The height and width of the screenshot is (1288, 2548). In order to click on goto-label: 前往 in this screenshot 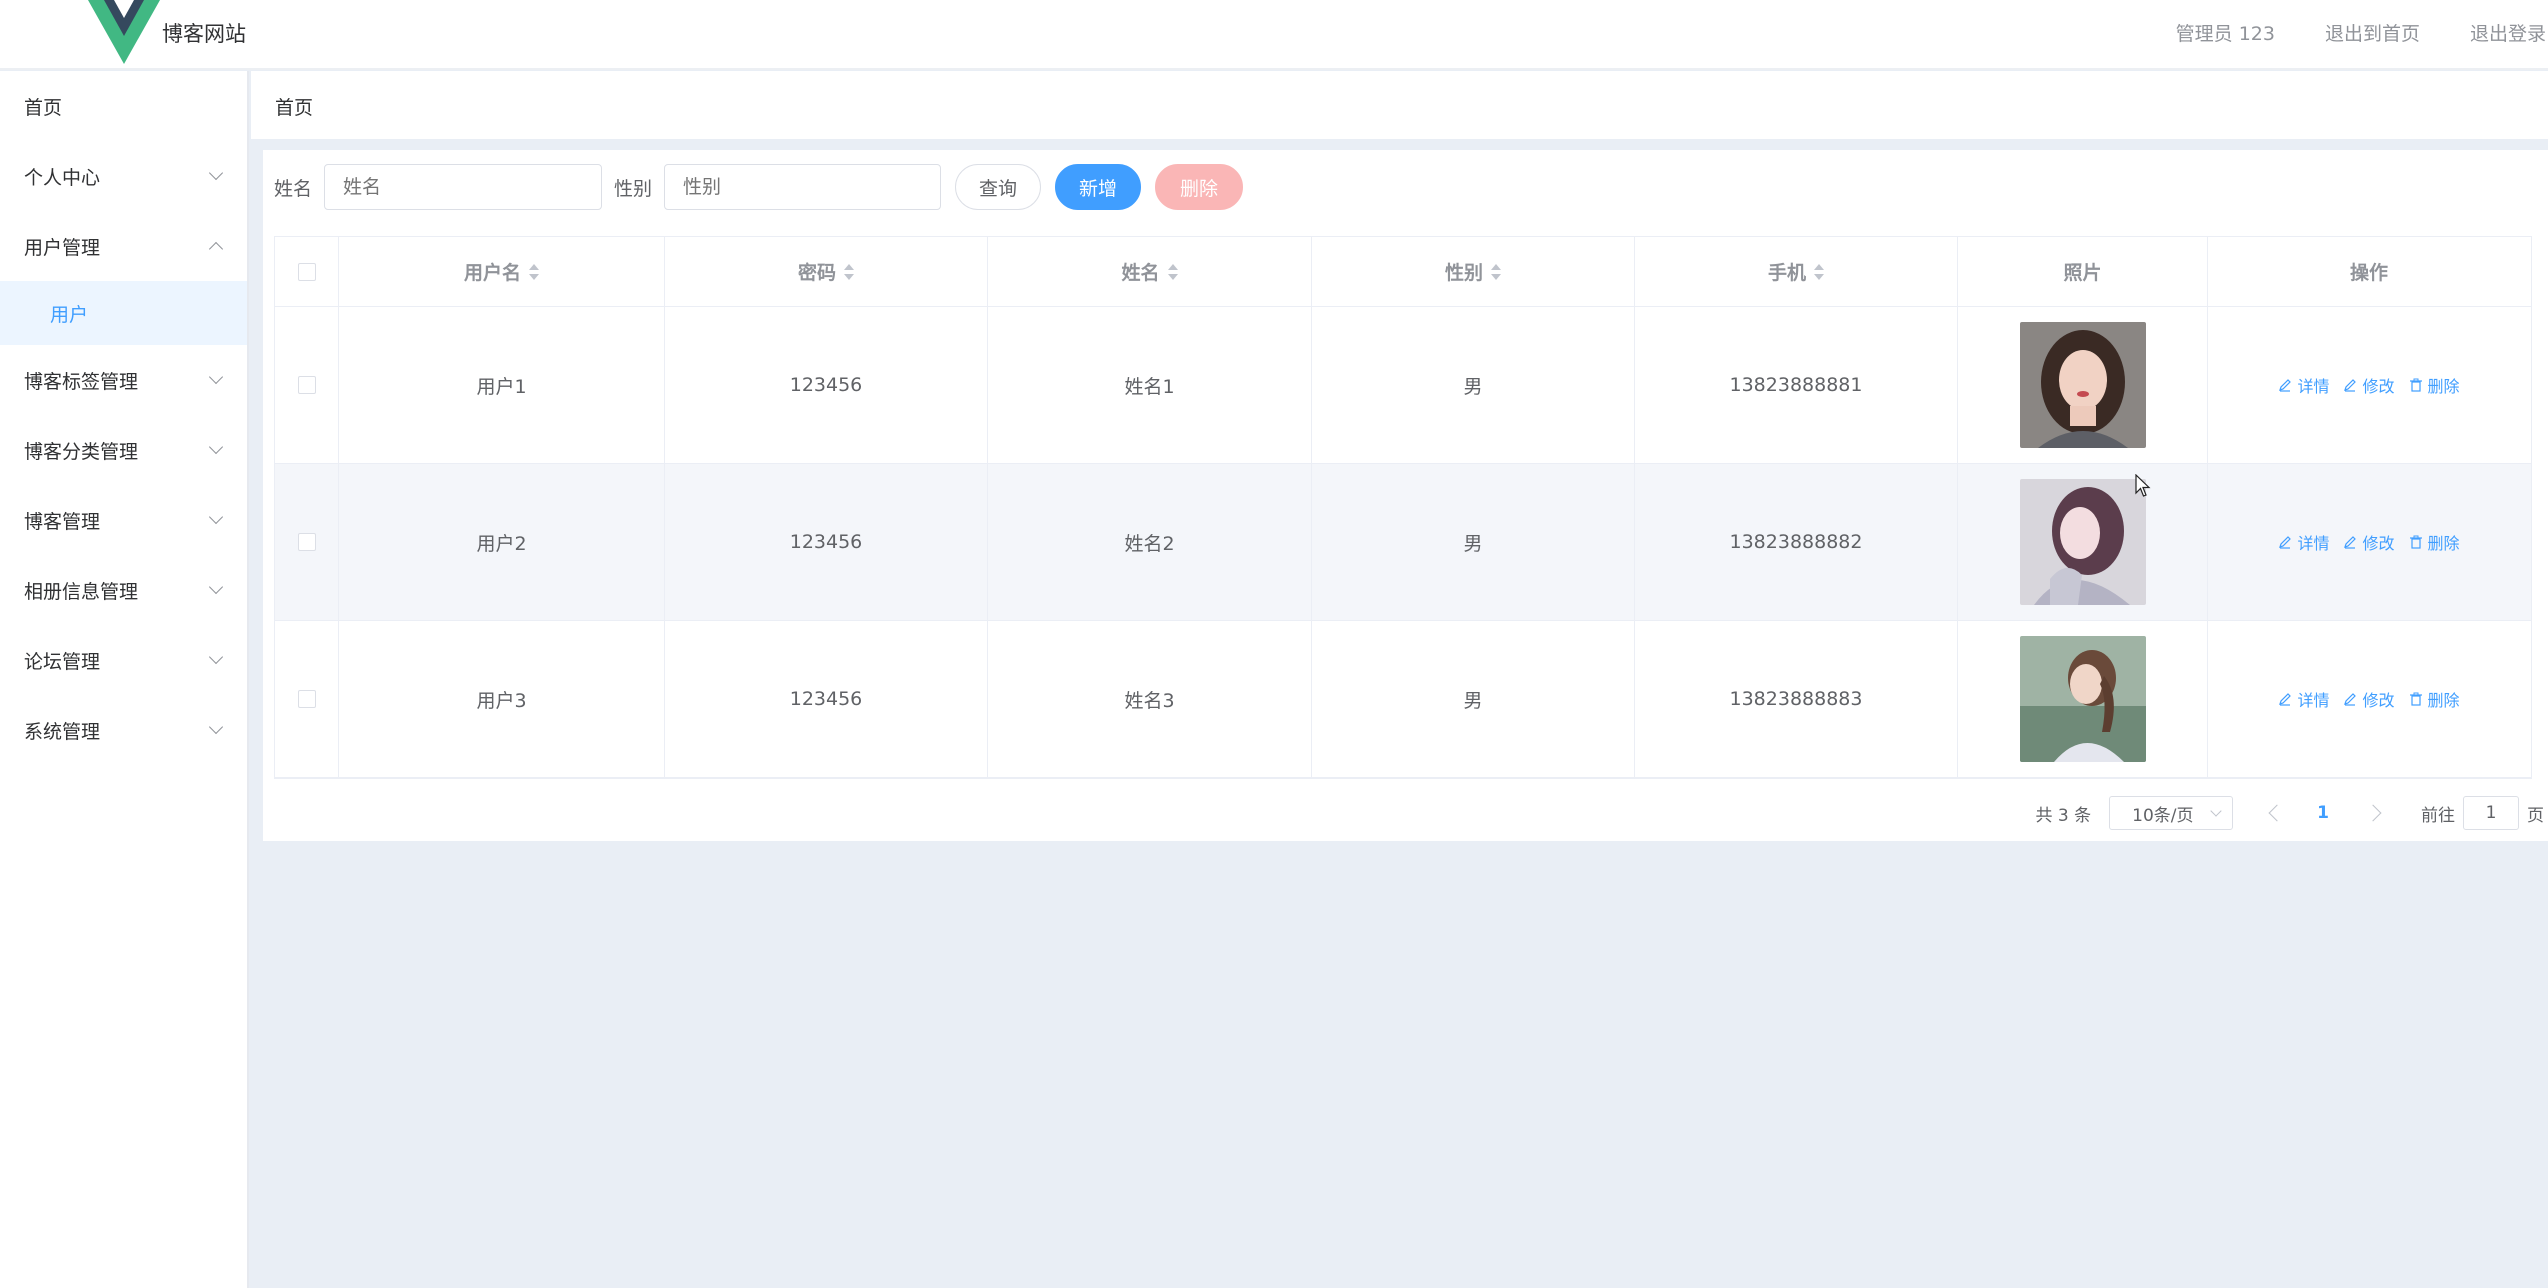, I will do `click(2438, 815)`.